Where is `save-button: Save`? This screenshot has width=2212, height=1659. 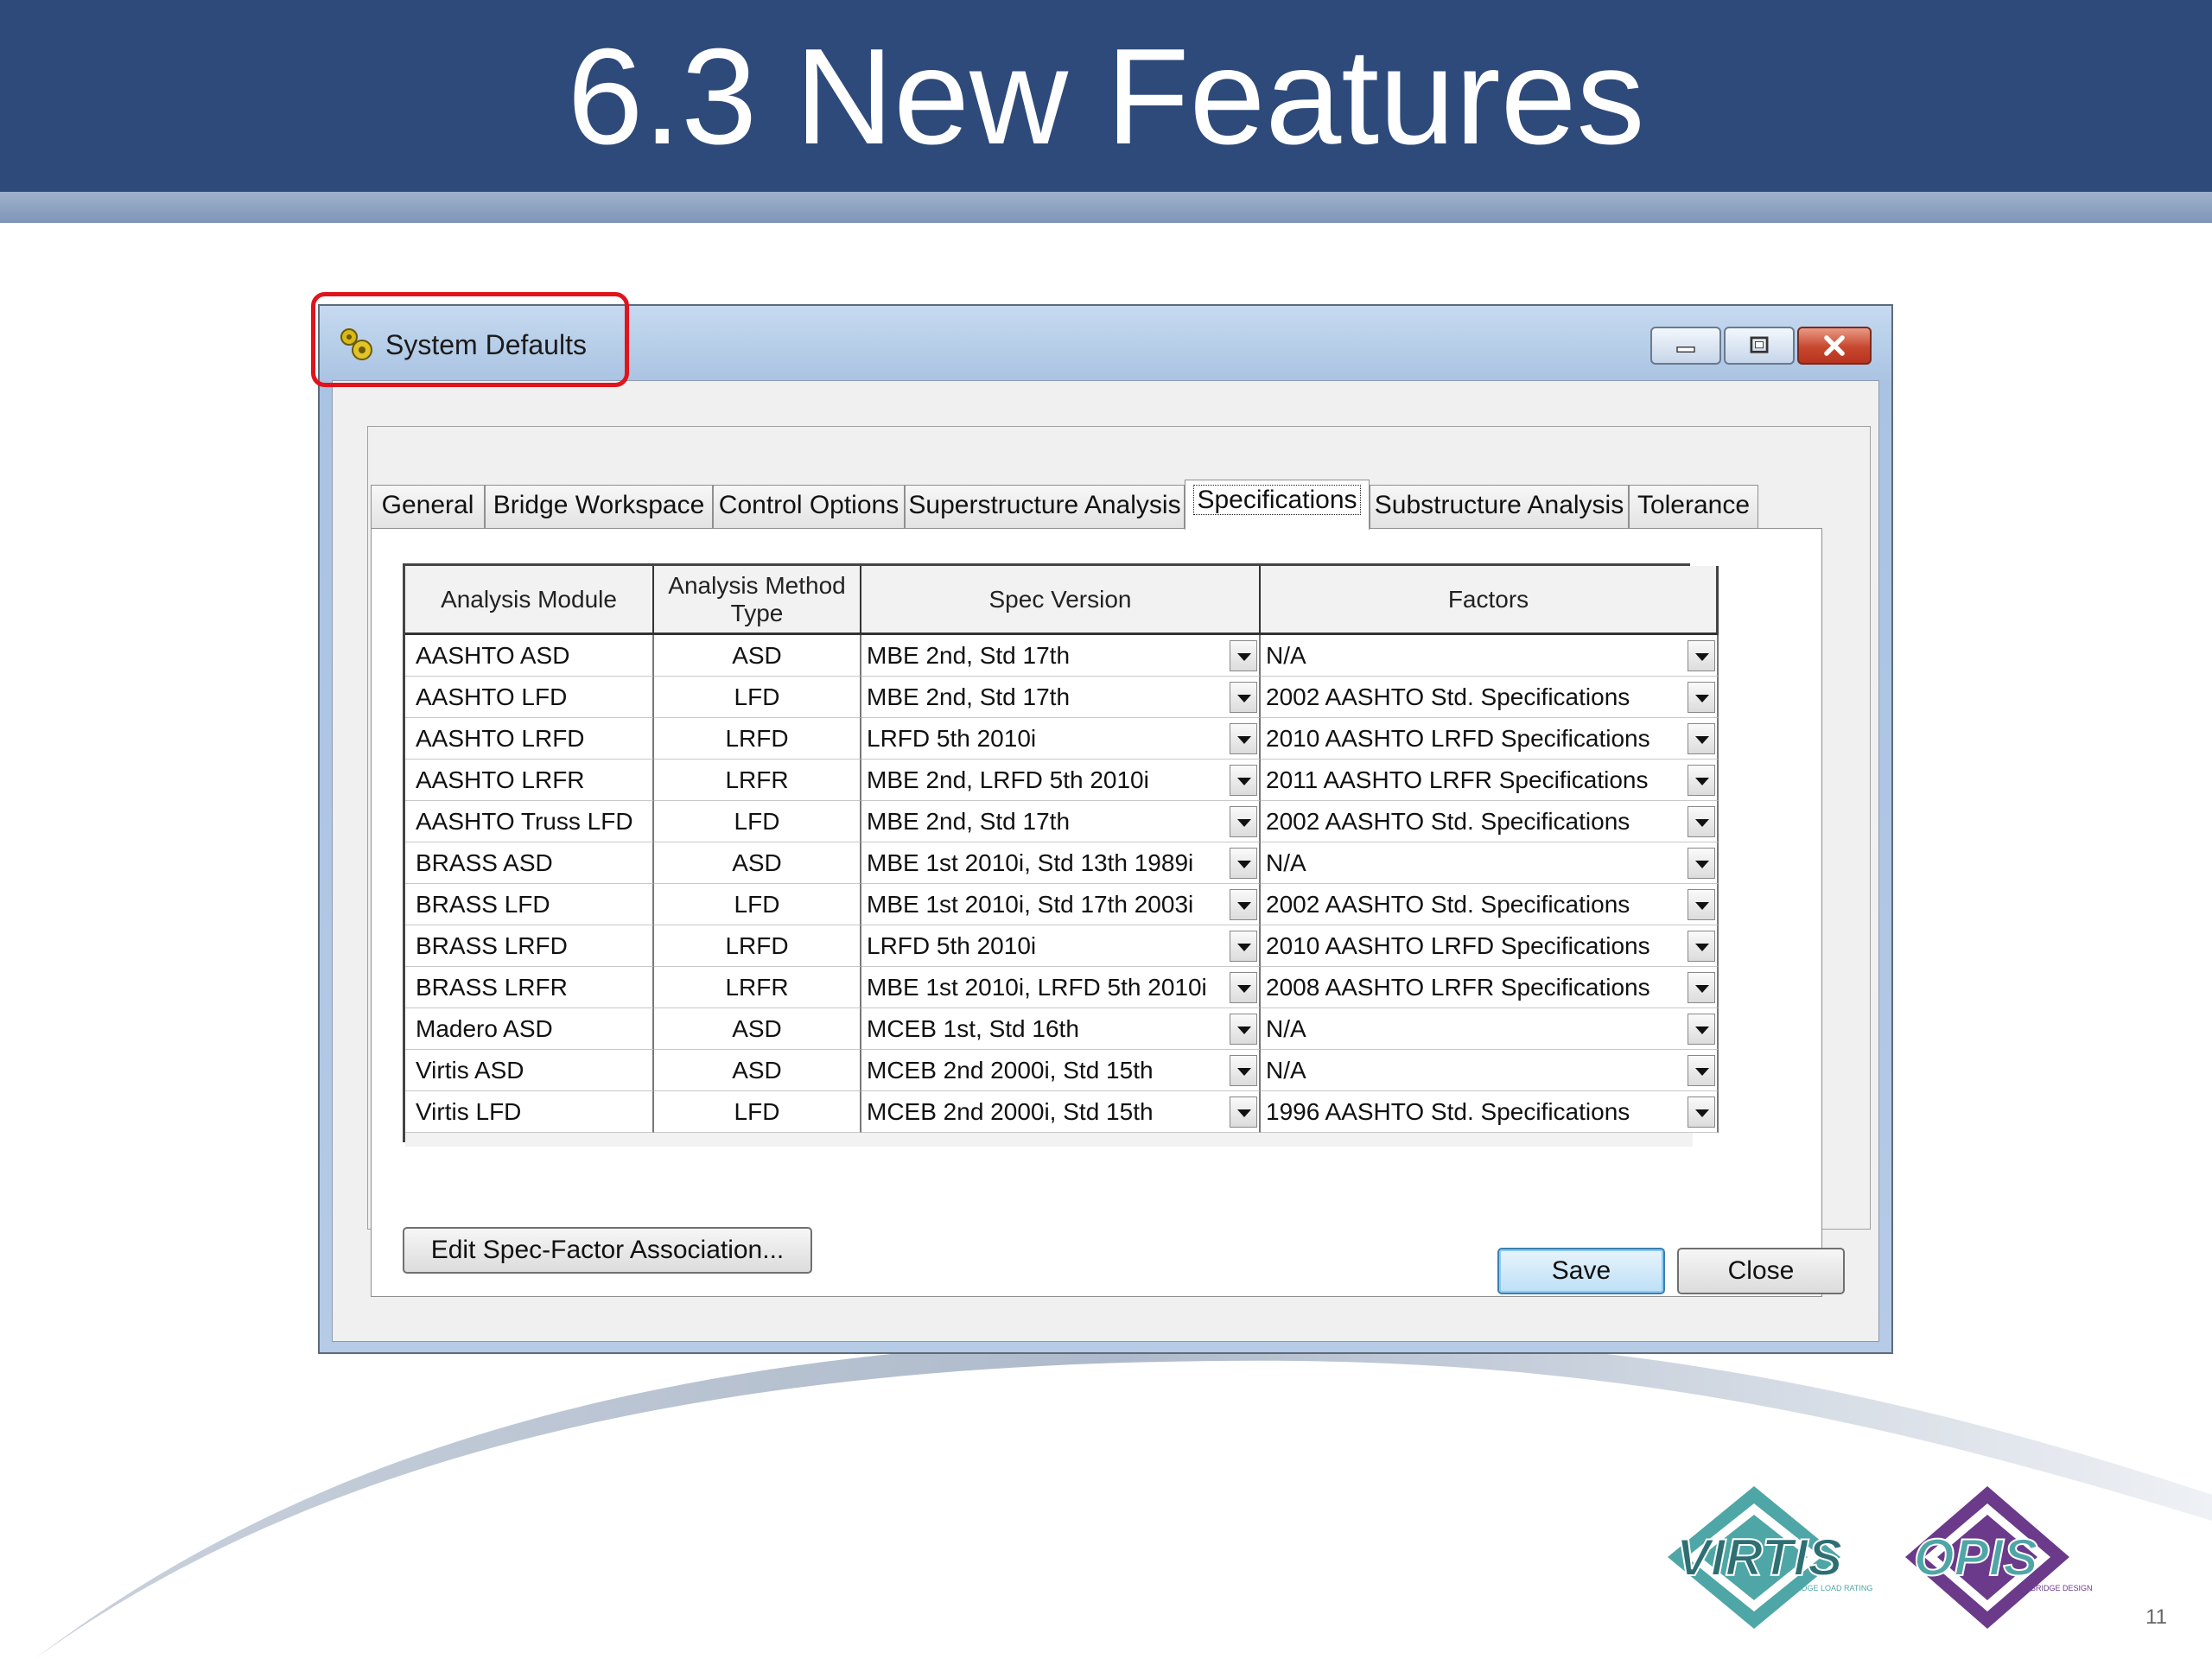 save-button: Save is located at coordinates (1581, 1271).